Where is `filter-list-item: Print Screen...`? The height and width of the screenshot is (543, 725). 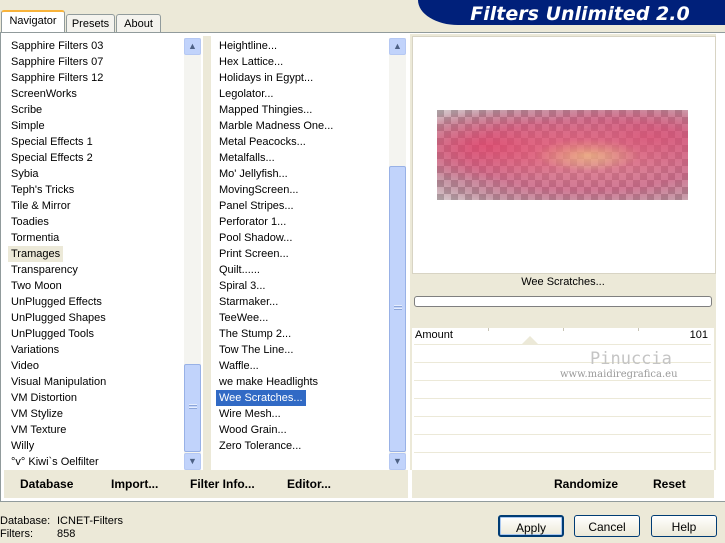
filter-list-item: Print Screen... is located at coordinates (303, 254).